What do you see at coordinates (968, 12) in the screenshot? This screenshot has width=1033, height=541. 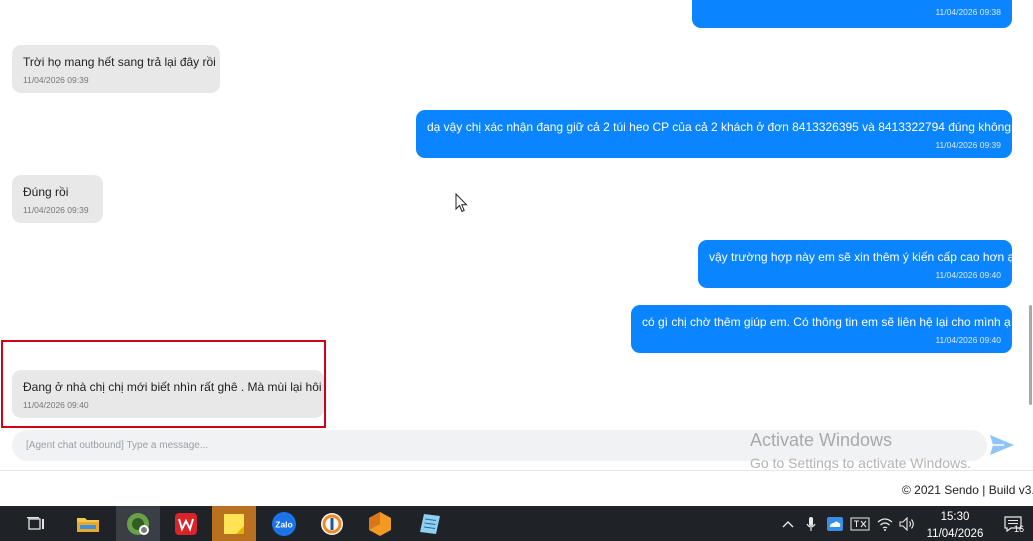 I see `message-timestamp: 11/04/2026 09:38` at bounding box center [968, 12].